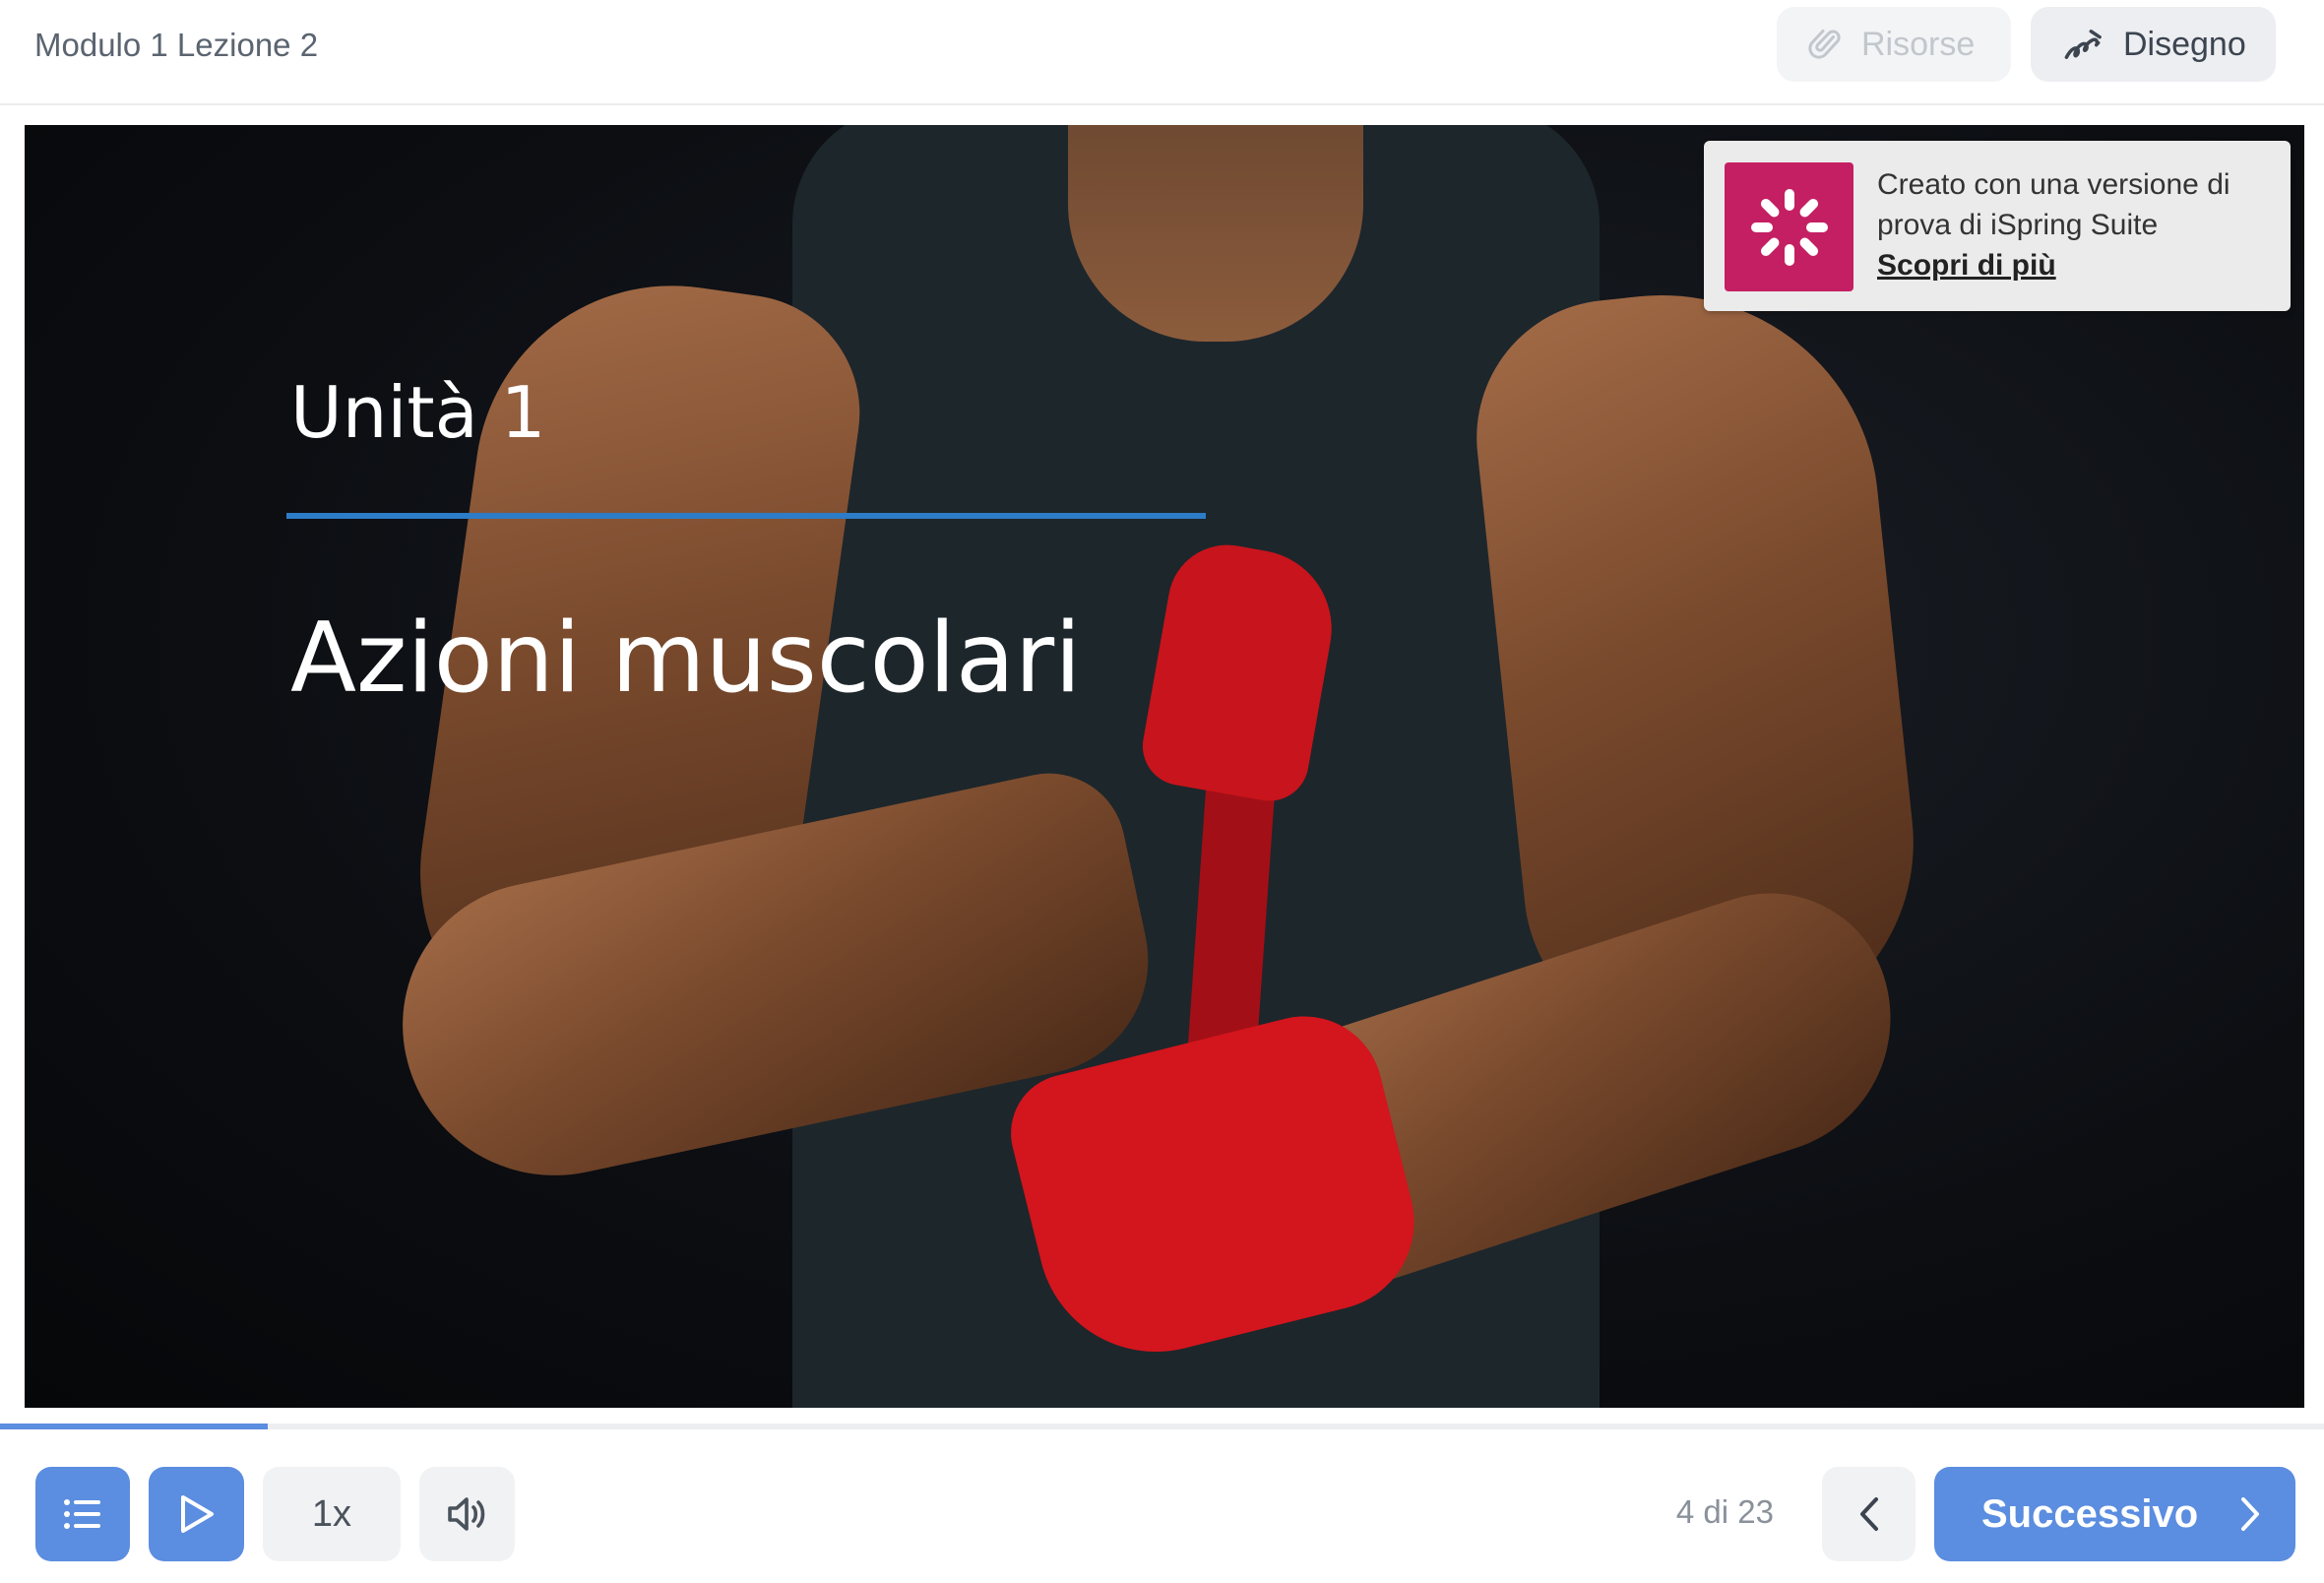 The height and width of the screenshot is (1583, 2324). Describe the element at coordinates (2074, 265) in the screenshot. I see `learn-more-link: Scopri di più` at that location.